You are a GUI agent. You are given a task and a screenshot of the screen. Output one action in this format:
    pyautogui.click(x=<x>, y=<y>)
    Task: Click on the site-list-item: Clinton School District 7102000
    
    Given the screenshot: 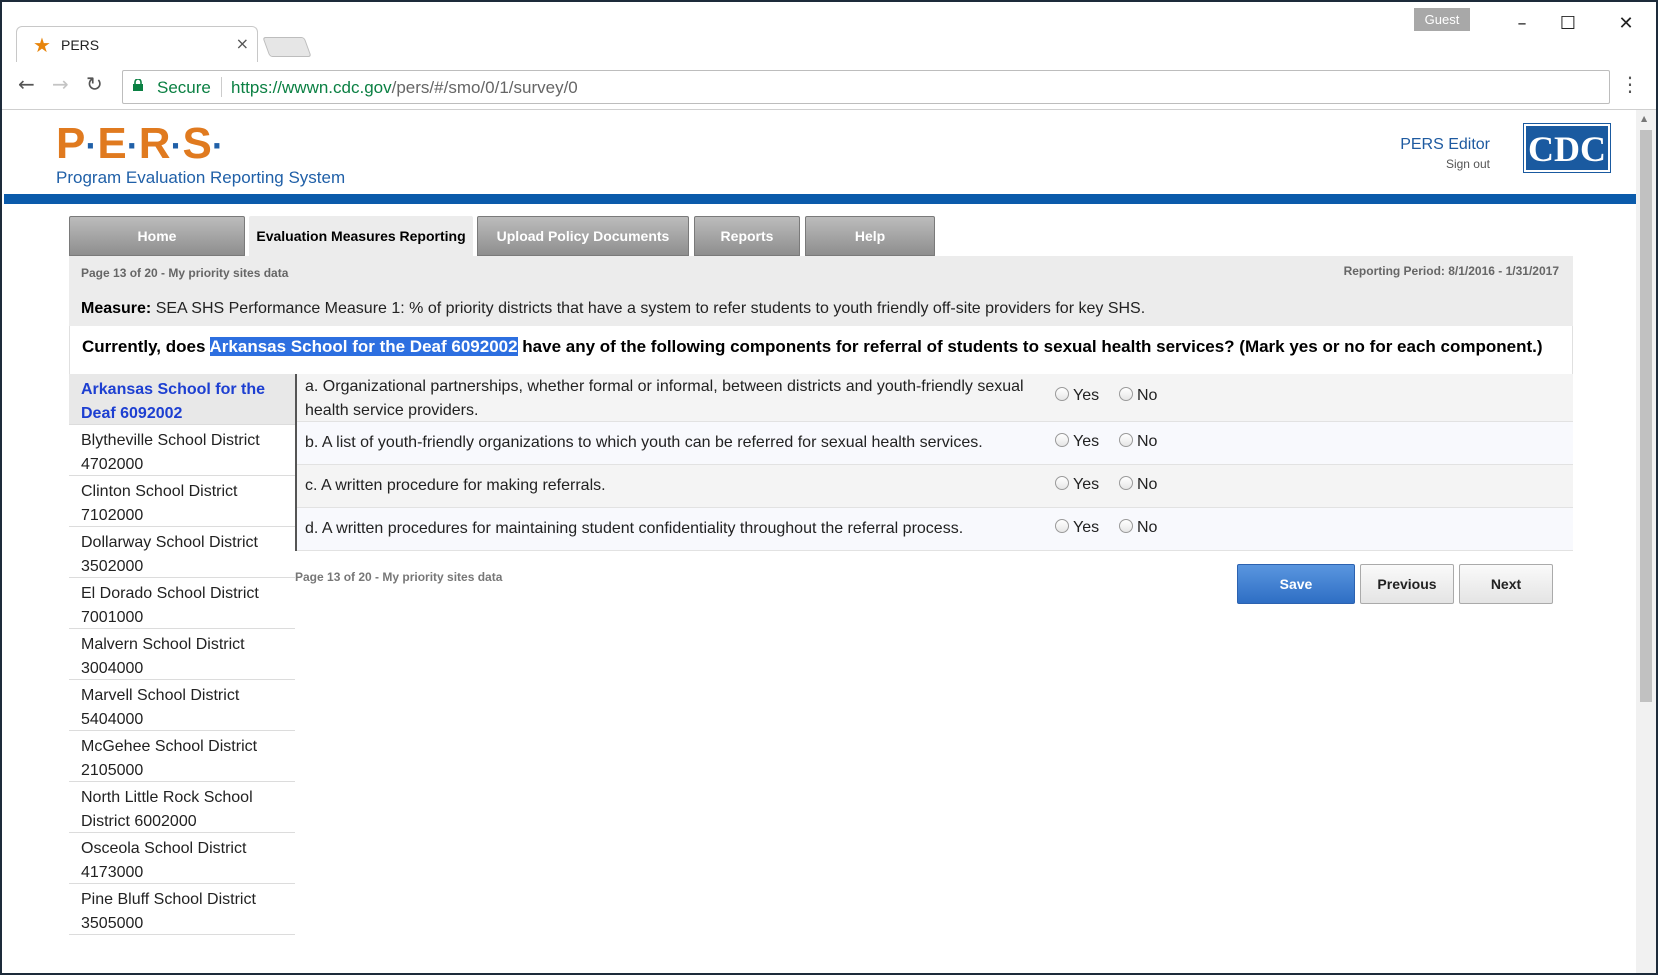 What is the action you would take?
    pyautogui.click(x=182, y=501)
    